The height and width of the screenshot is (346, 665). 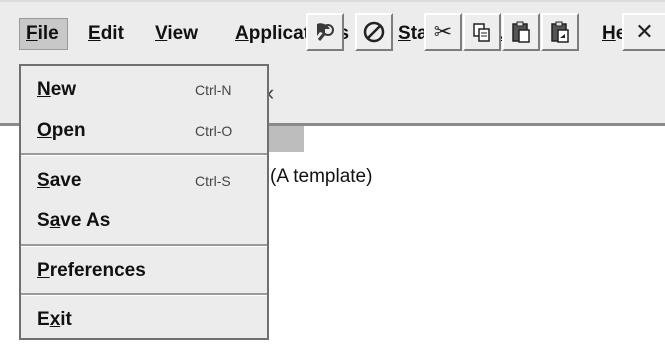 What do you see at coordinates (66, 319) in the screenshot?
I see `menu-item-exit-post: it` at bounding box center [66, 319].